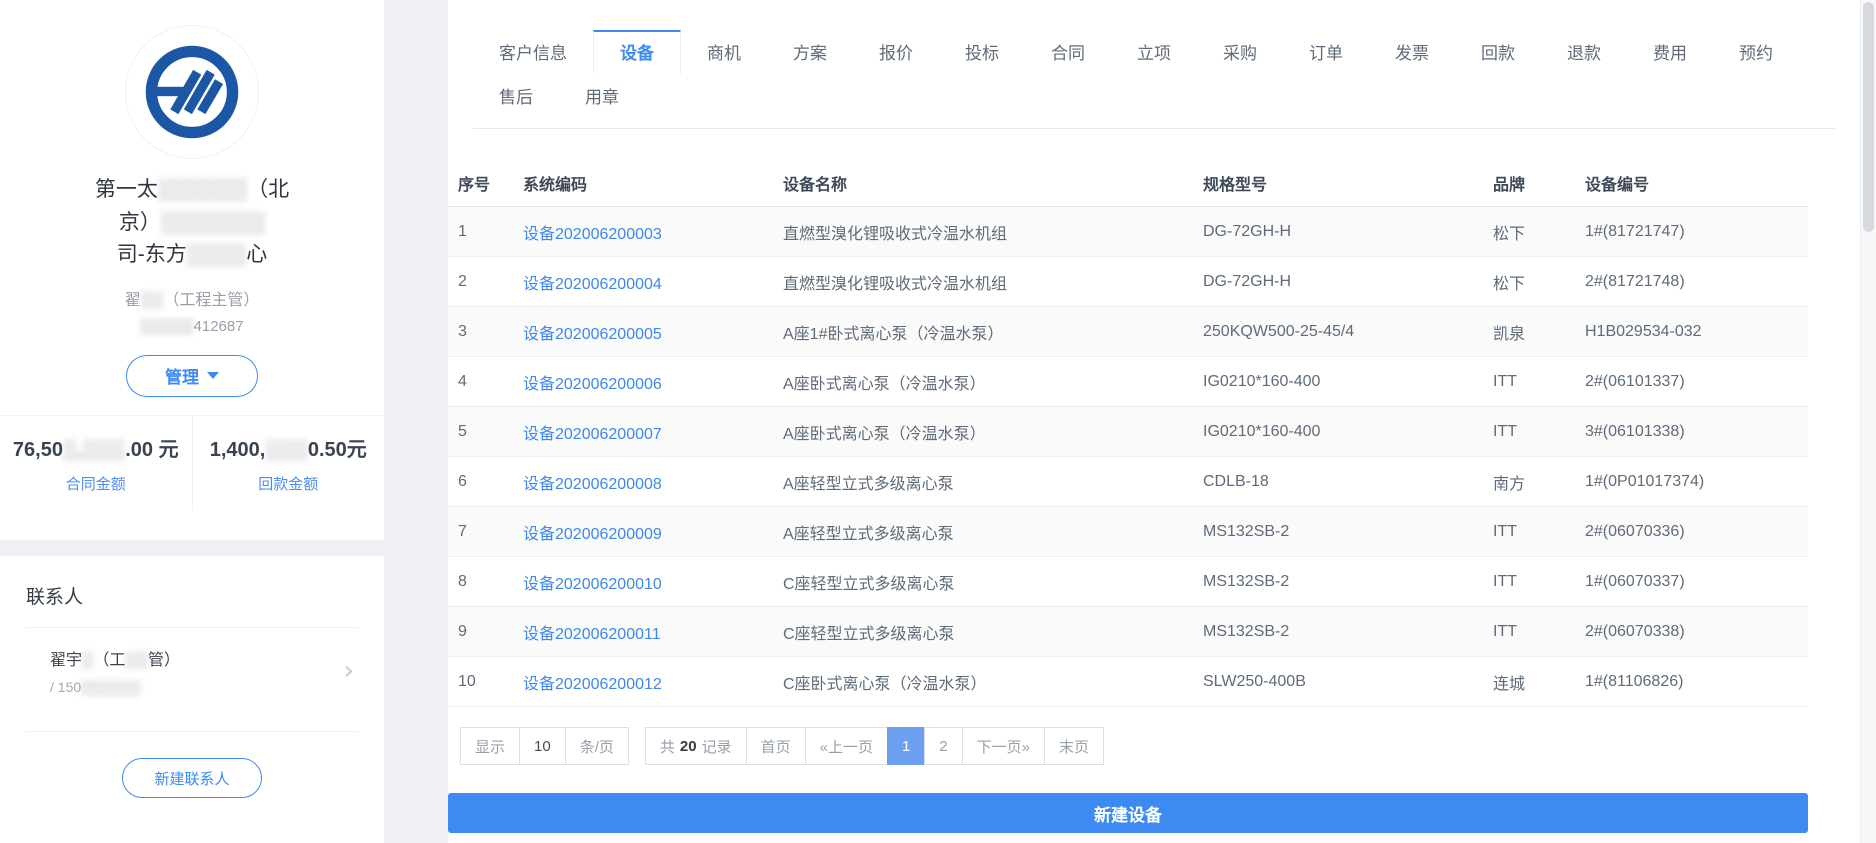 This screenshot has height=843, width=1876. Describe the element at coordinates (139, 222) in the screenshot. I see `text-fragment: 京）` at that location.